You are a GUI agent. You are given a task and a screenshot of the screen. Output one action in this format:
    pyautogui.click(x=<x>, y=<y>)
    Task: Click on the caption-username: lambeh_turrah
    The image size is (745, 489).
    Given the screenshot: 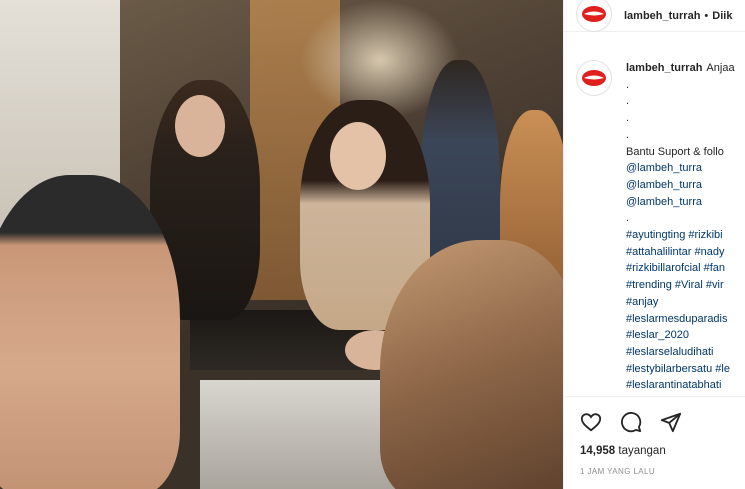 What is the action you would take?
    pyautogui.click(x=664, y=68)
    